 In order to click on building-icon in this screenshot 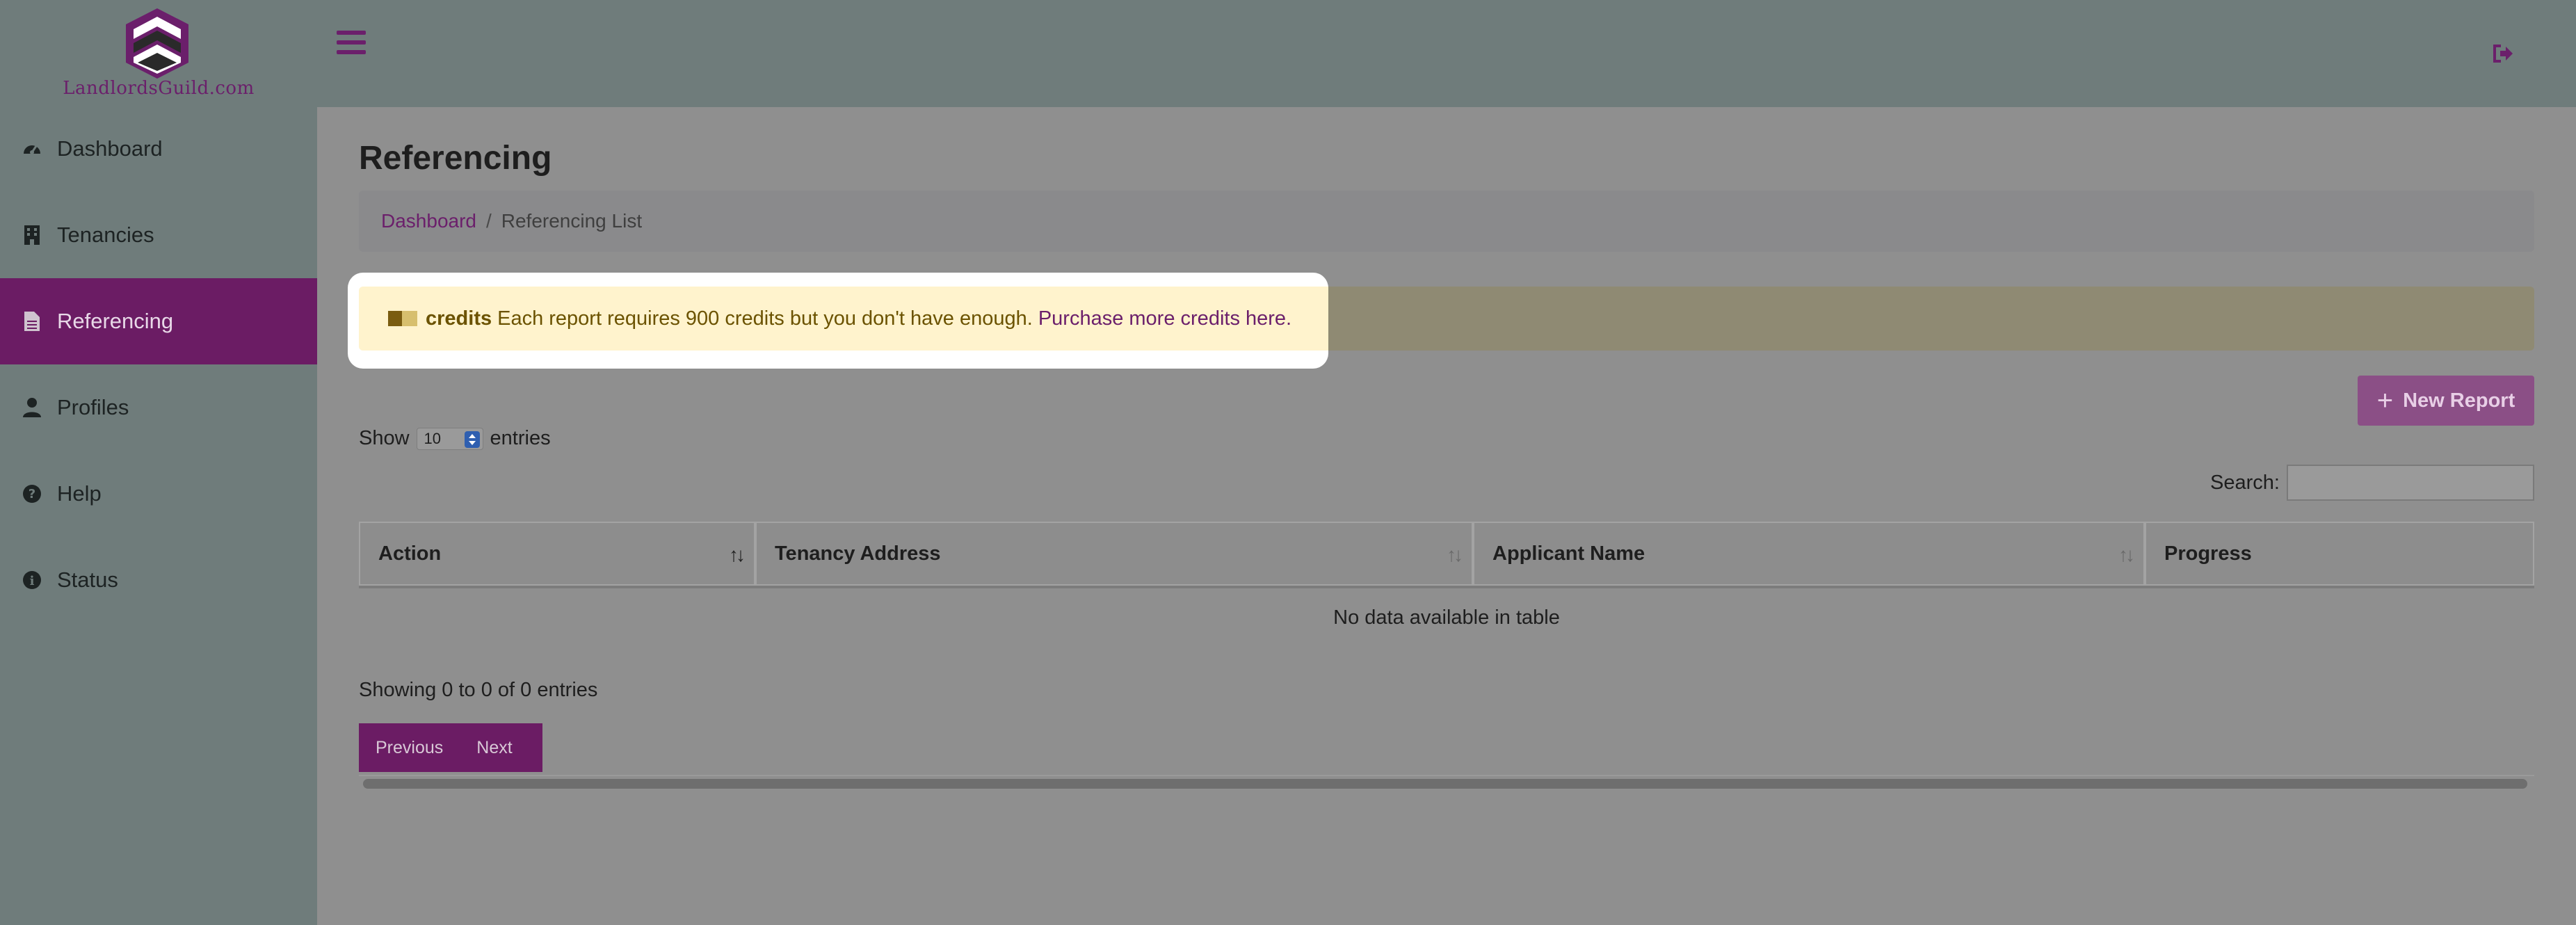, I will do `click(32, 235)`.